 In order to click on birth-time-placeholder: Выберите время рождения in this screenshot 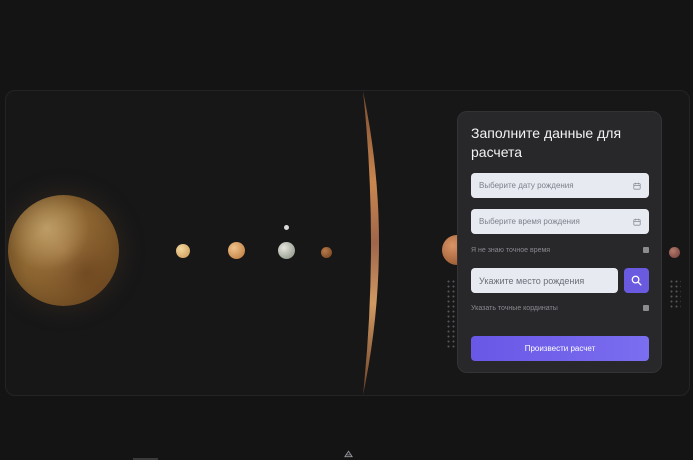, I will do `click(529, 221)`.